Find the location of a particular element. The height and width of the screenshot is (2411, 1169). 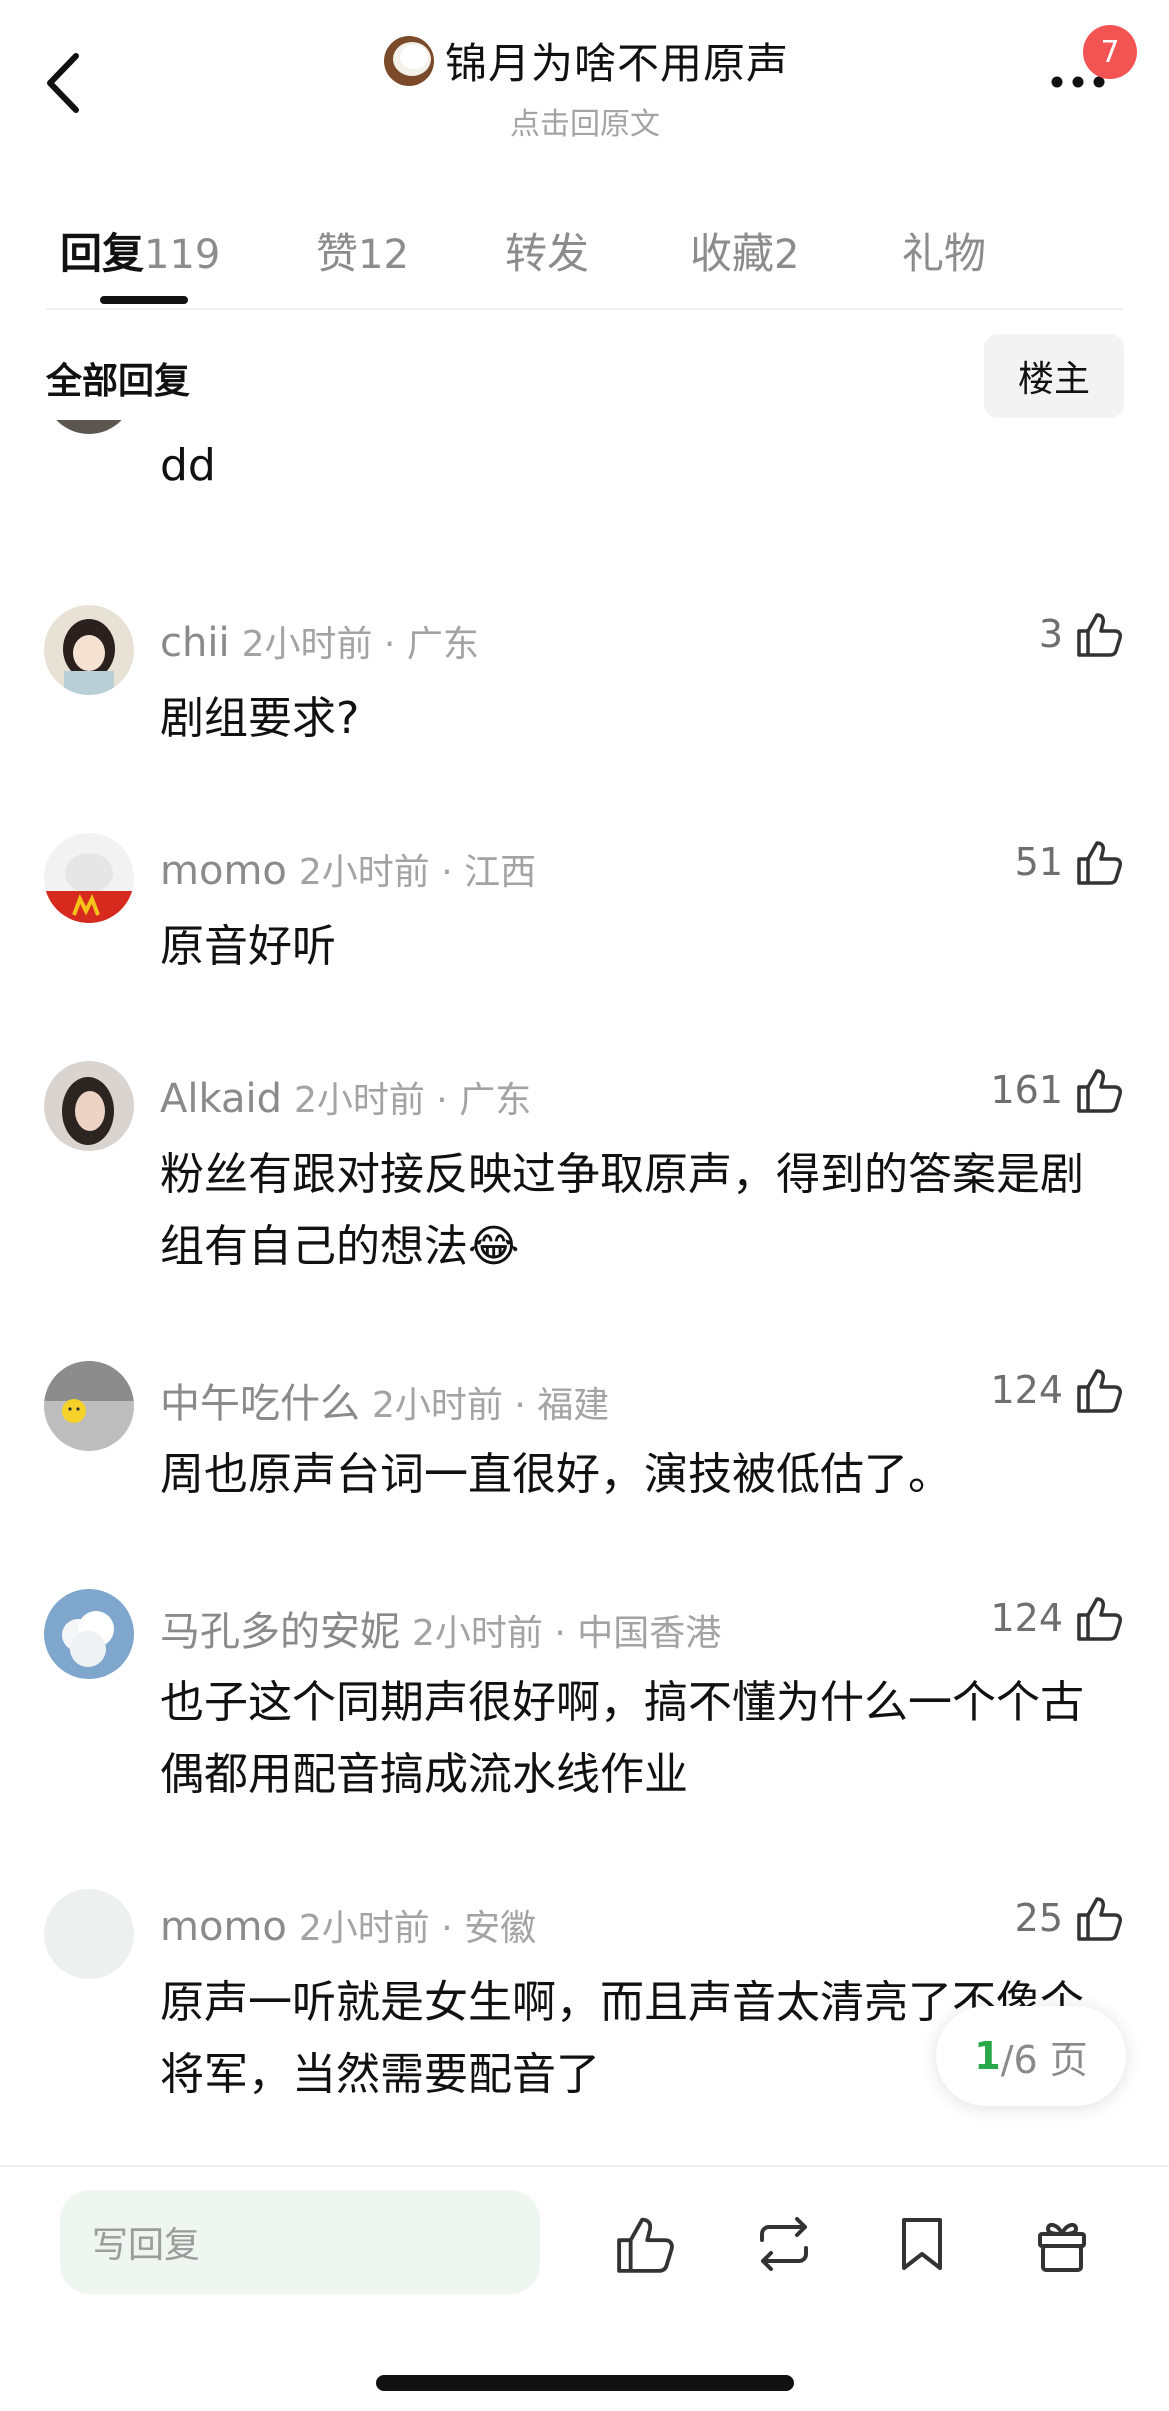

tab-likes: 赞12 is located at coordinates (362, 250).